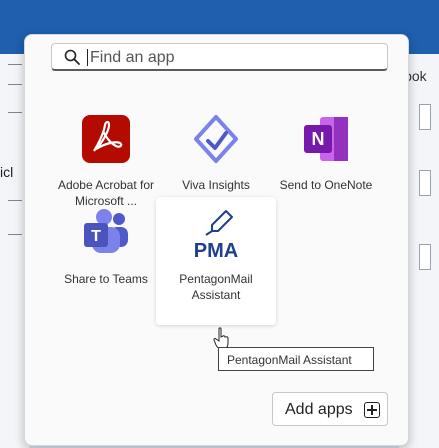 Image resolution: width=439 pixels, height=448 pixels. I want to click on app-tile-viva-insights: Viva Insights, so click(216, 152).